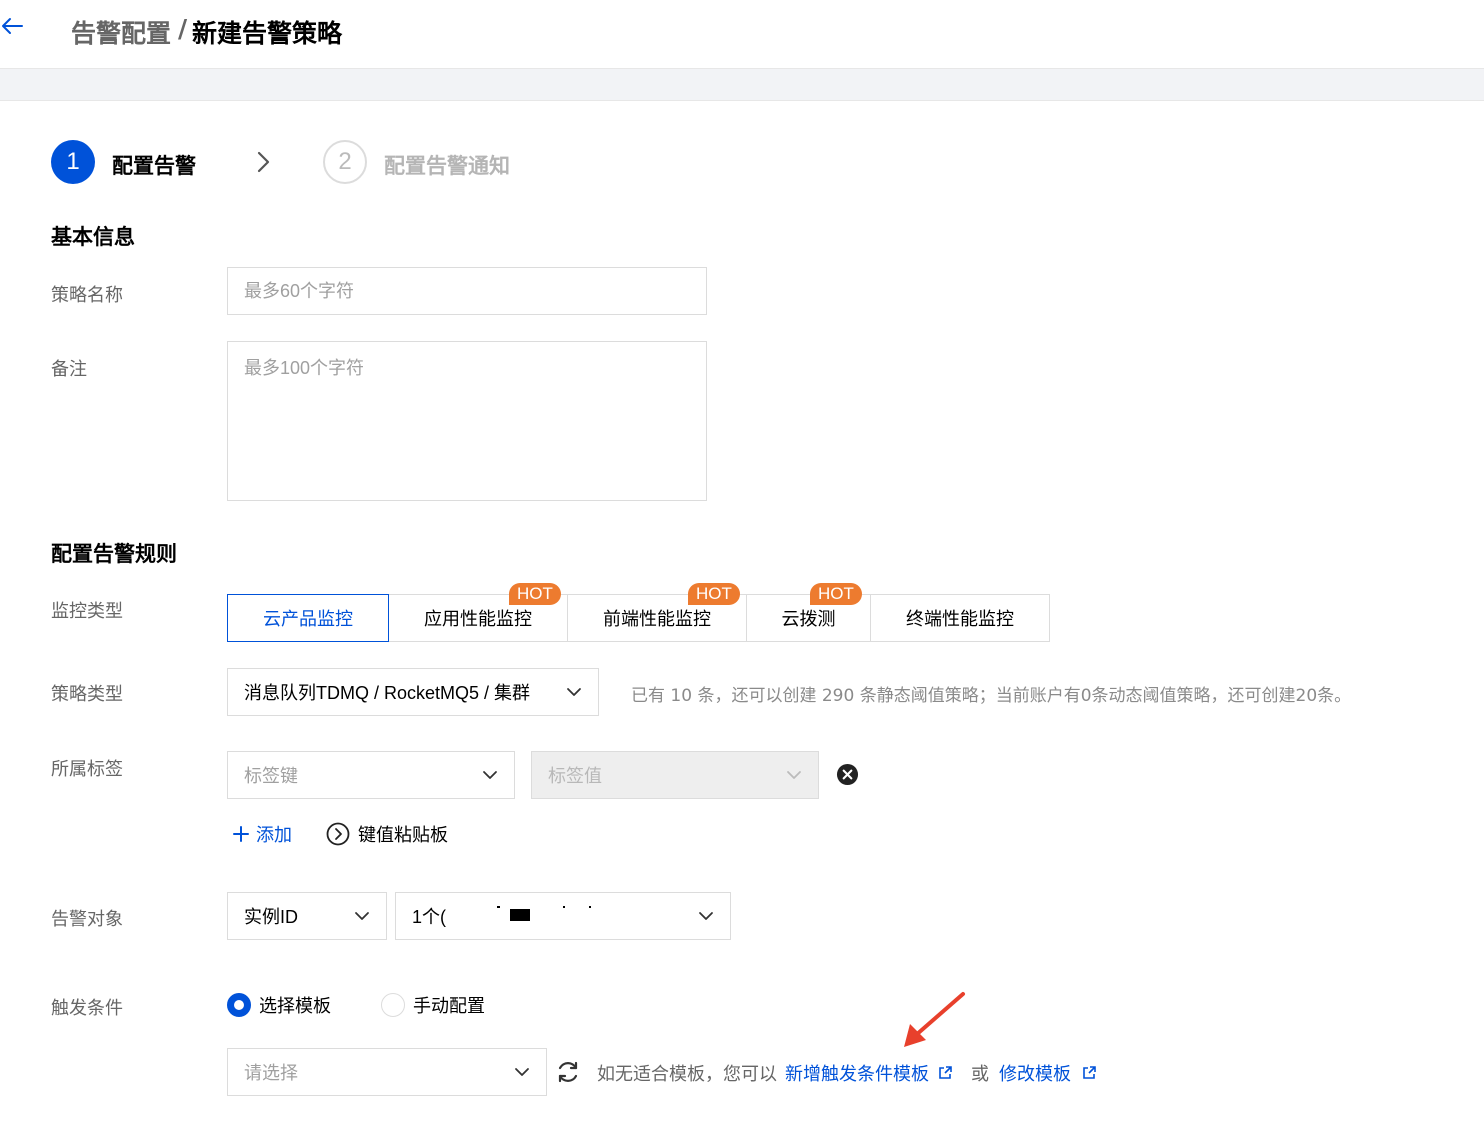 Image resolution: width=1484 pixels, height=1122 pixels. I want to click on step-2-label: 配置告警通知, so click(447, 166).